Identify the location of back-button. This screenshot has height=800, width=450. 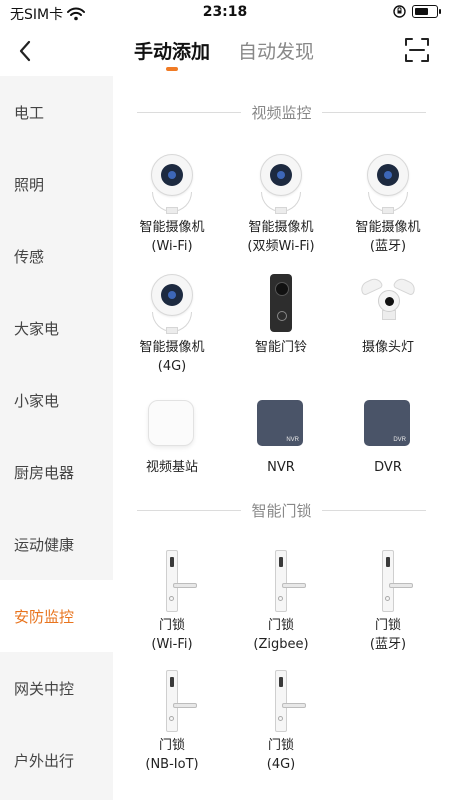
(25, 51).